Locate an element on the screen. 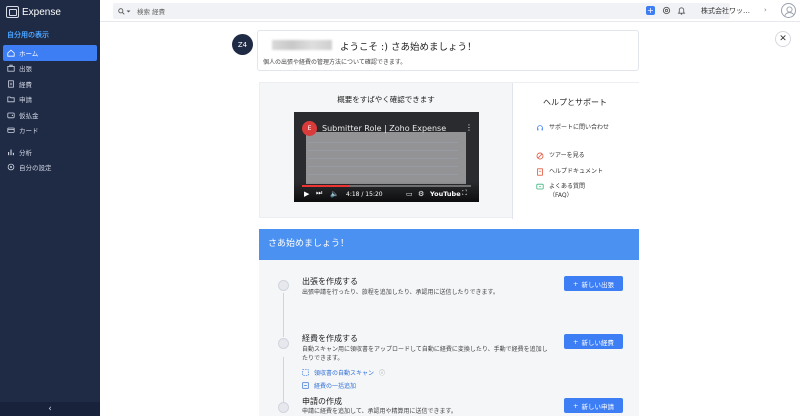 This screenshot has height=416, width=800. close-icon: ✕ is located at coordinates (783, 39).